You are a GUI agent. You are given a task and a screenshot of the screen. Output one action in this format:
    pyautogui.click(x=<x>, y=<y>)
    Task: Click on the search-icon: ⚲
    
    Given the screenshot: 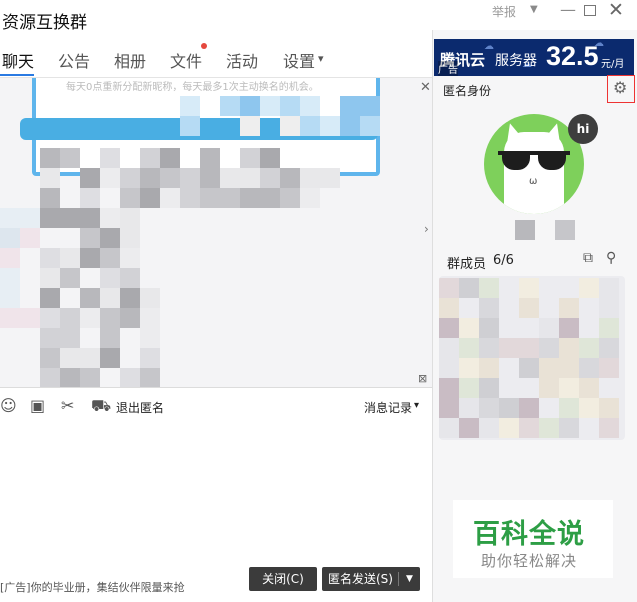 What is the action you would take?
    pyautogui.click(x=611, y=258)
    